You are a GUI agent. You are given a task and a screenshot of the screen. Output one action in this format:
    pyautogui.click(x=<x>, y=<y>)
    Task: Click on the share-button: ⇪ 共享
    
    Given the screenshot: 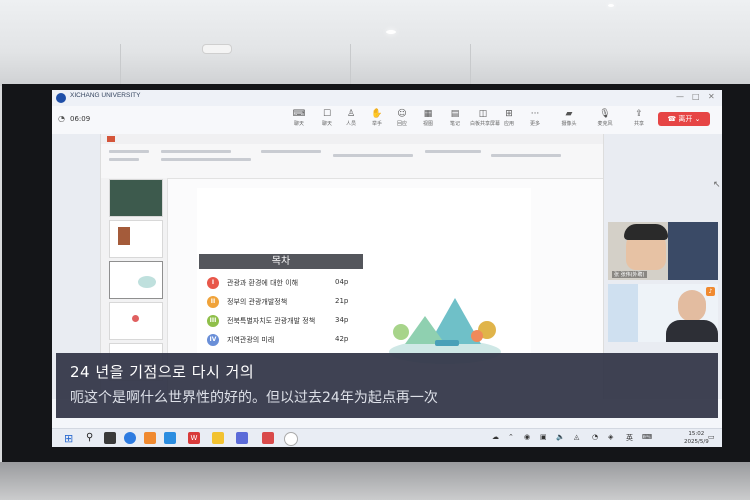 What is the action you would take?
    pyautogui.click(x=639, y=118)
    